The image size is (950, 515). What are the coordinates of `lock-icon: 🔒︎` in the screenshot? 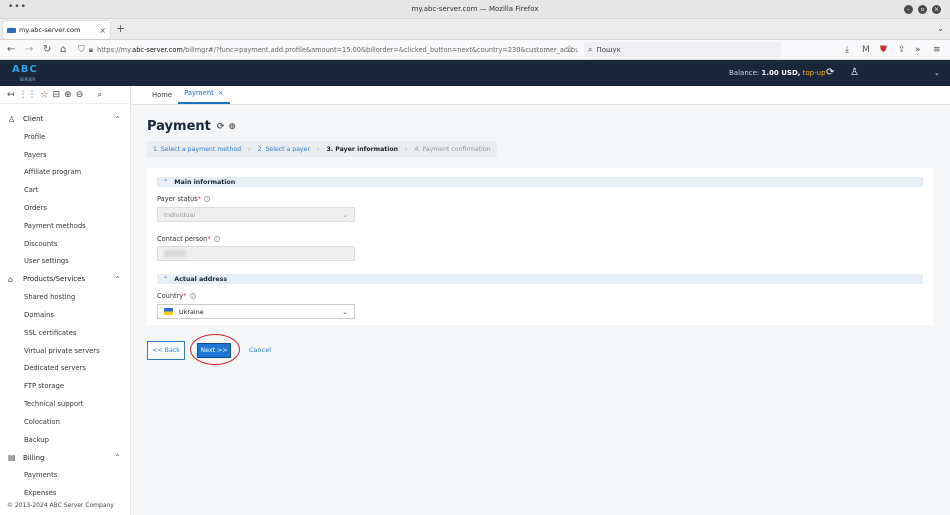 It's located at (91, 49).